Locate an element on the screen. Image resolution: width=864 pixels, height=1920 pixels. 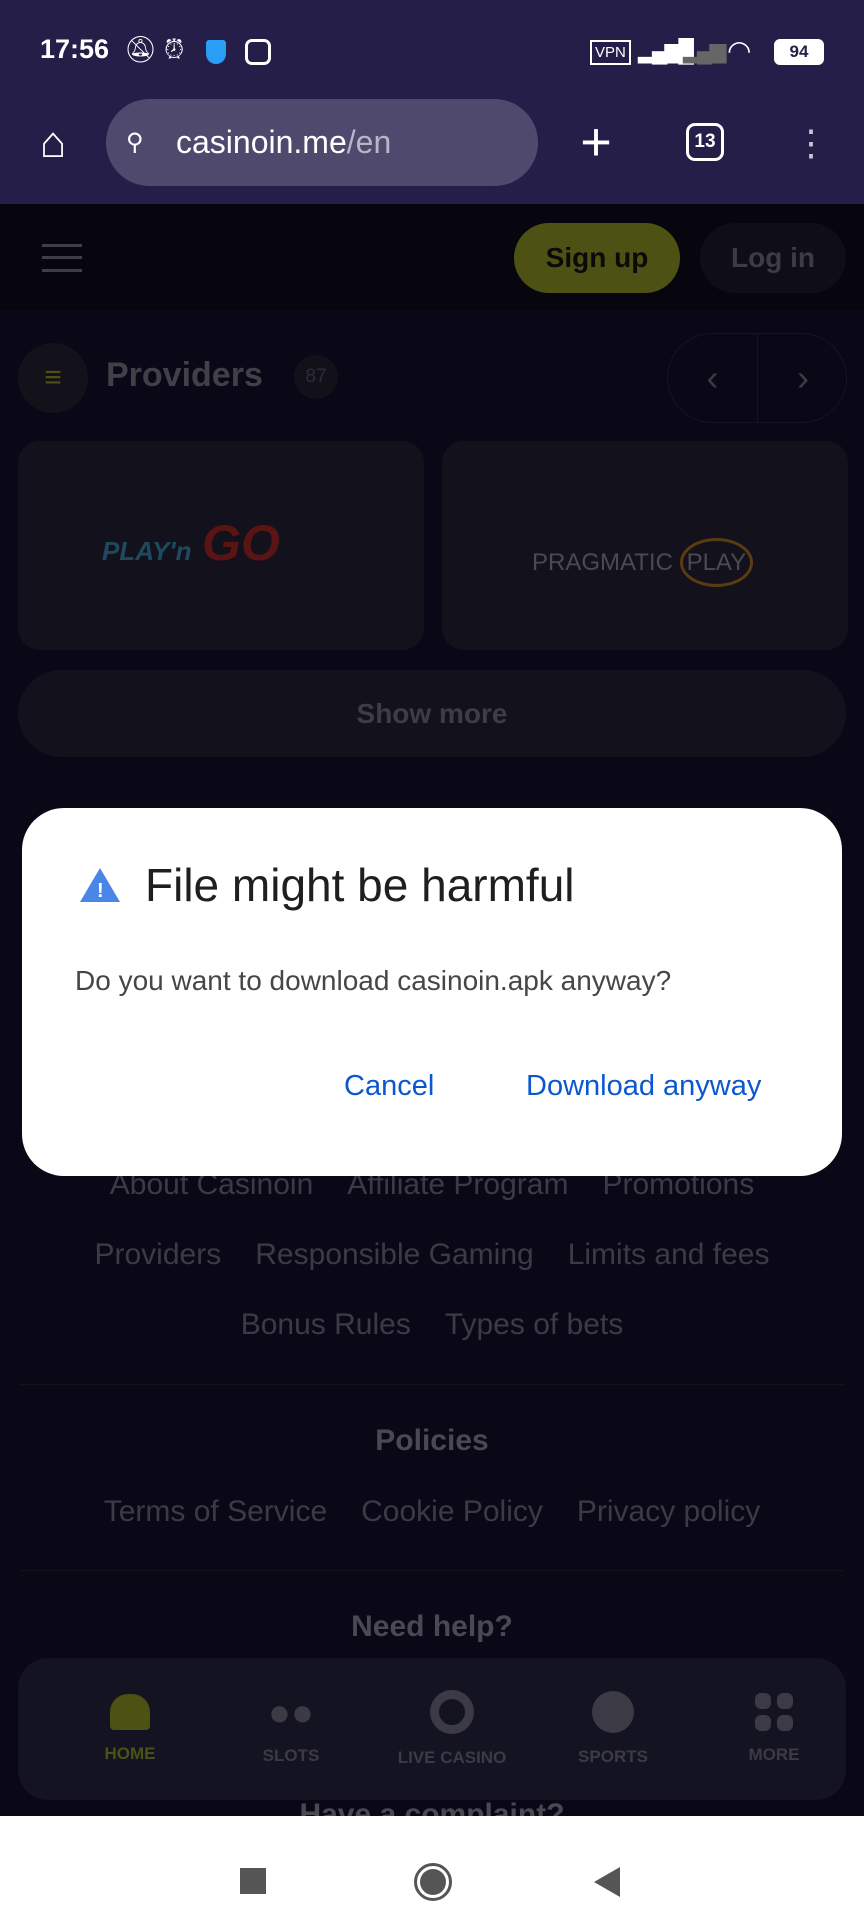
complaint-title: Have a complaint? is located at coordinates (432, 1807).